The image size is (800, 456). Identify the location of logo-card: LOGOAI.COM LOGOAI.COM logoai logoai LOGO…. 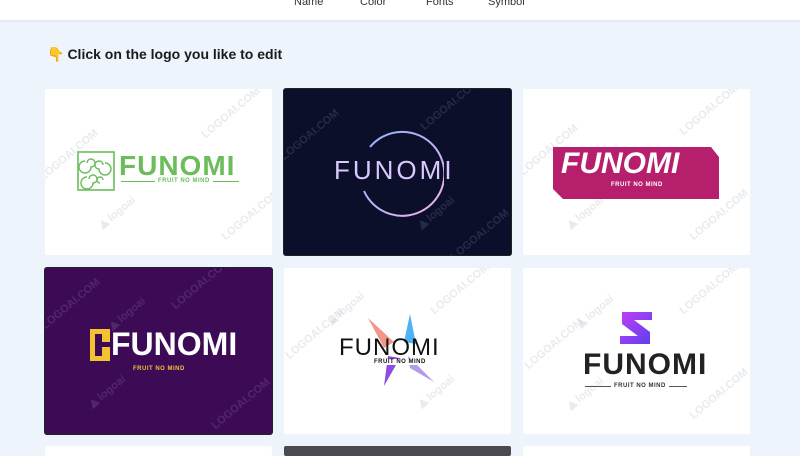
(158, 351).